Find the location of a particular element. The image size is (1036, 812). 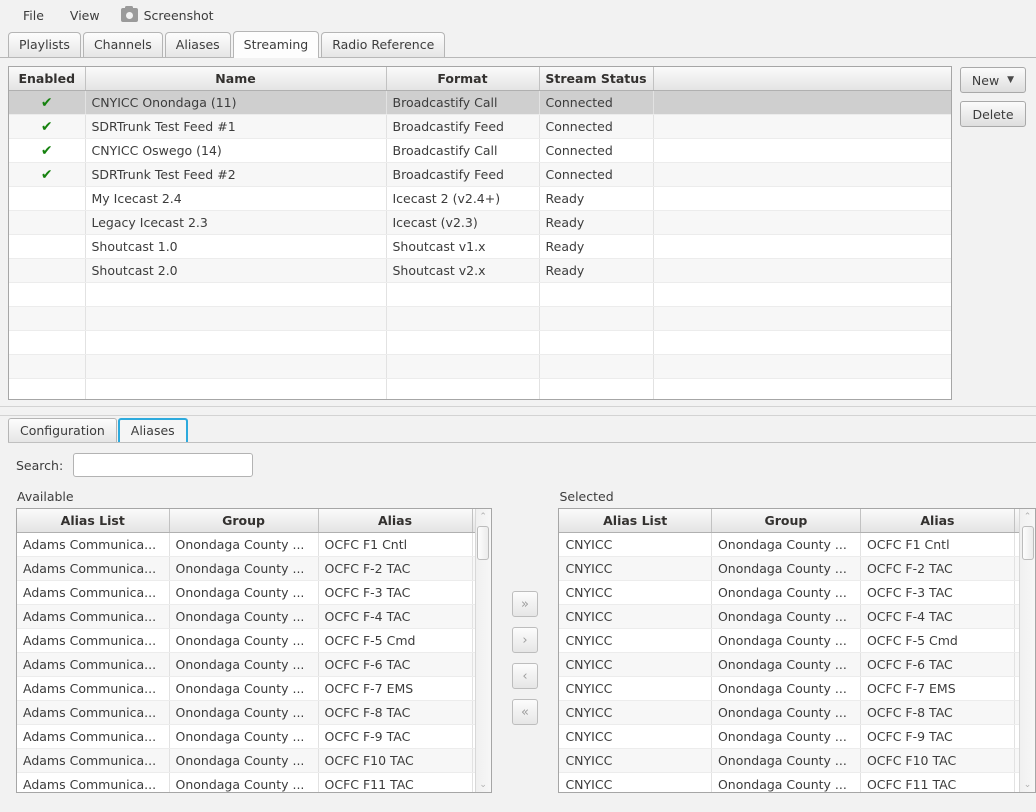

selected-scrollbar: ⌃ ⌄ is located at coordinates (1027, 650).